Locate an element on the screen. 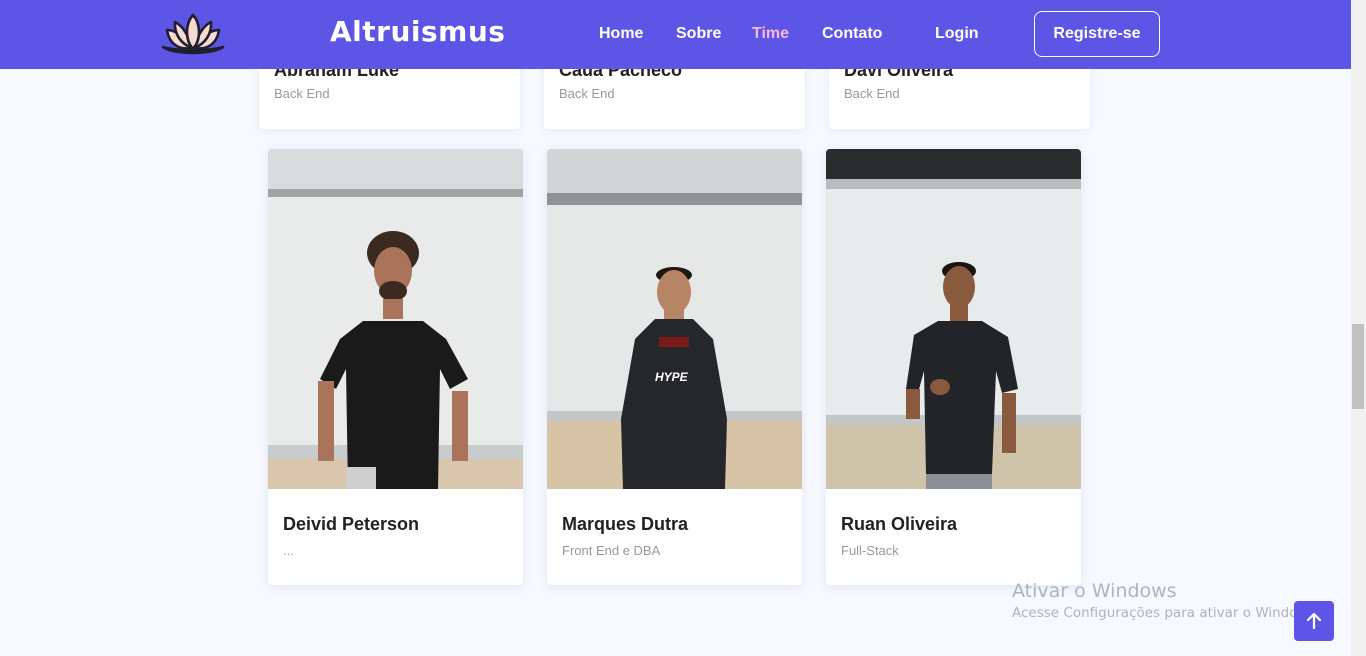 The height and width of the screenshot is (656, 1366). shirt-text: HYPE is located at coordinates (672, 377).